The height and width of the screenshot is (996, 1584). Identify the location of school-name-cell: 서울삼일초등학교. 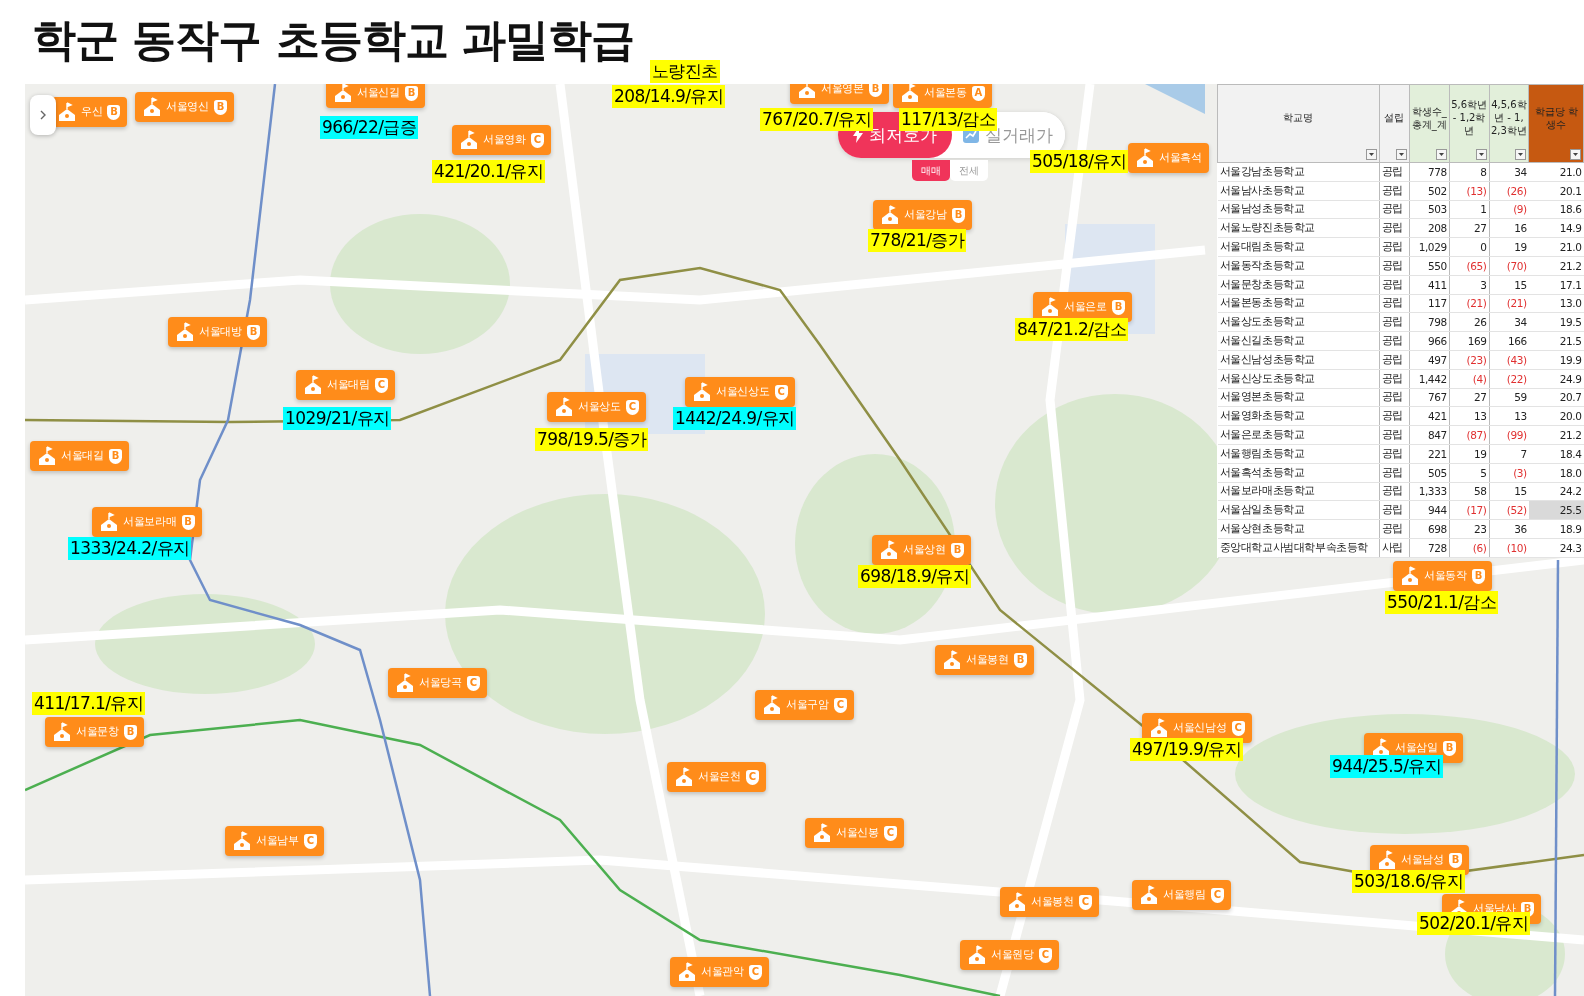
(1298, 510).